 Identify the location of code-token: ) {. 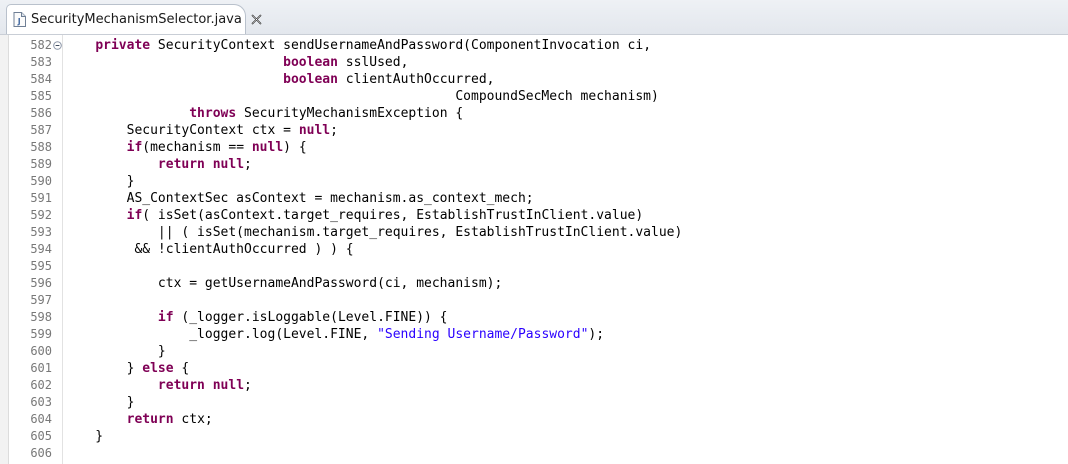
(295, 147).